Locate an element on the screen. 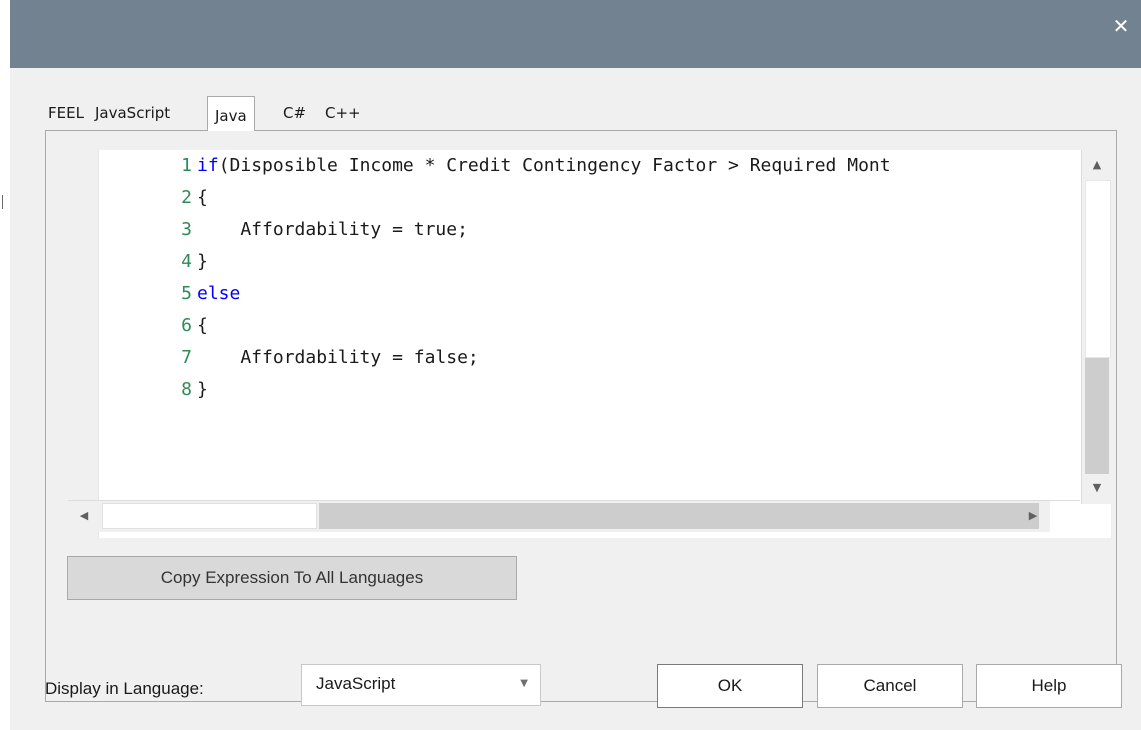 This screenshot has height=730, width=1141. tab-csharp: C# is located at coordinates (294, 113).